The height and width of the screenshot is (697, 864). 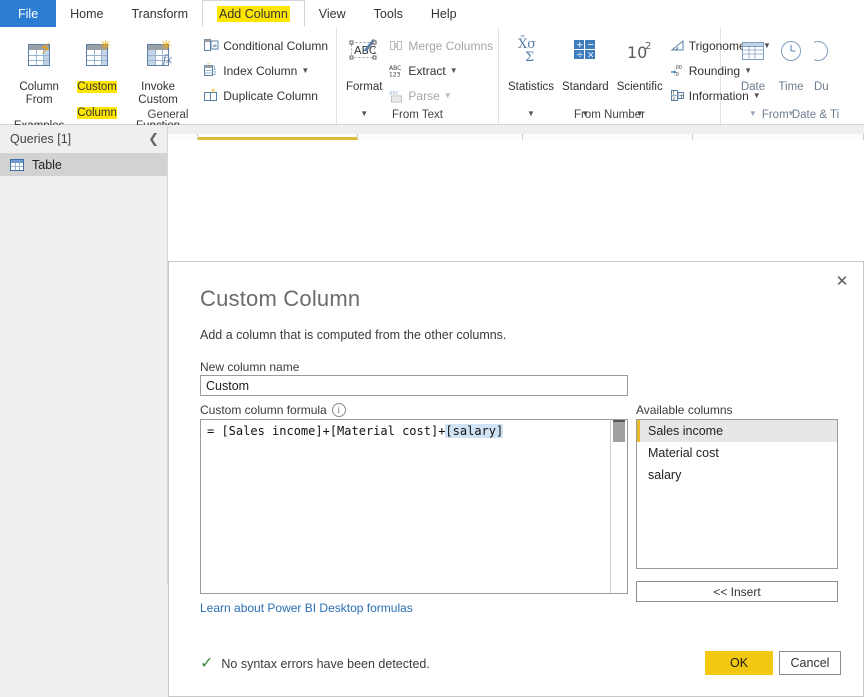 What do you see at coordinates (791, 87) in the screenshot?
I see `time-label: Time` at bounding box center [791, 87].